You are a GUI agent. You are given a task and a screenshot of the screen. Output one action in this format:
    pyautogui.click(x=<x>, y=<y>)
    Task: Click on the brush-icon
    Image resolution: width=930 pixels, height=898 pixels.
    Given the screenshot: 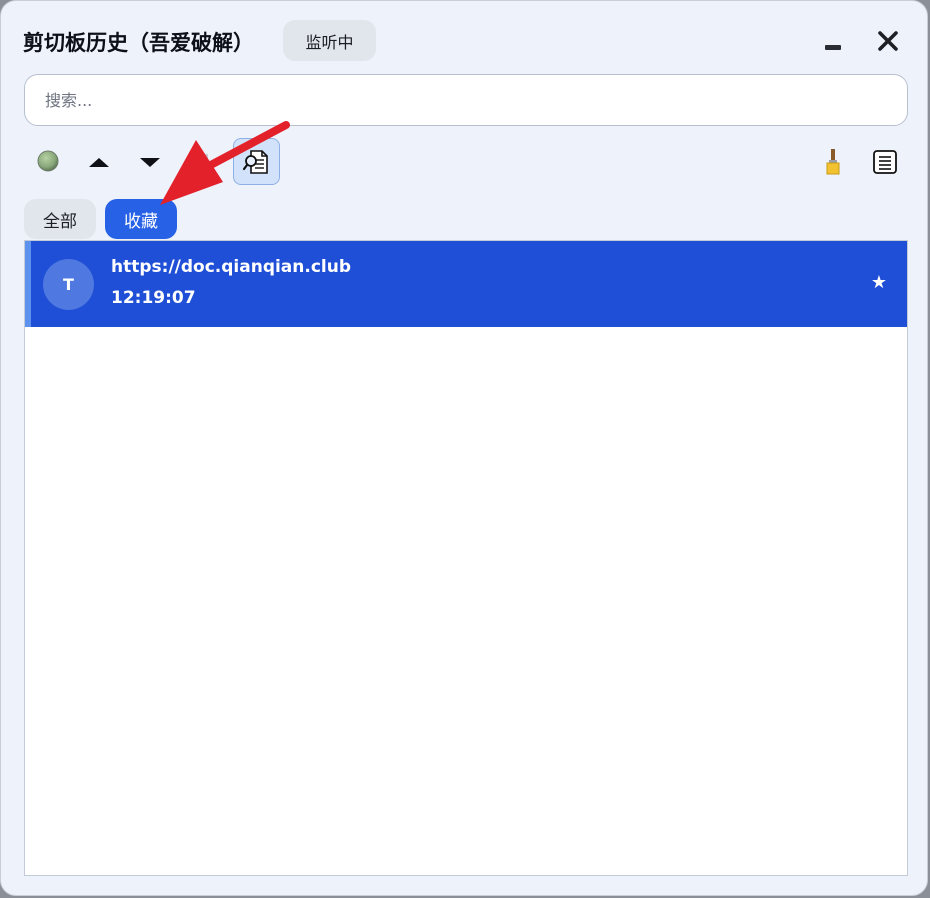 What is the action you would take?
    pyautogui.click(x=833, y=162)
    